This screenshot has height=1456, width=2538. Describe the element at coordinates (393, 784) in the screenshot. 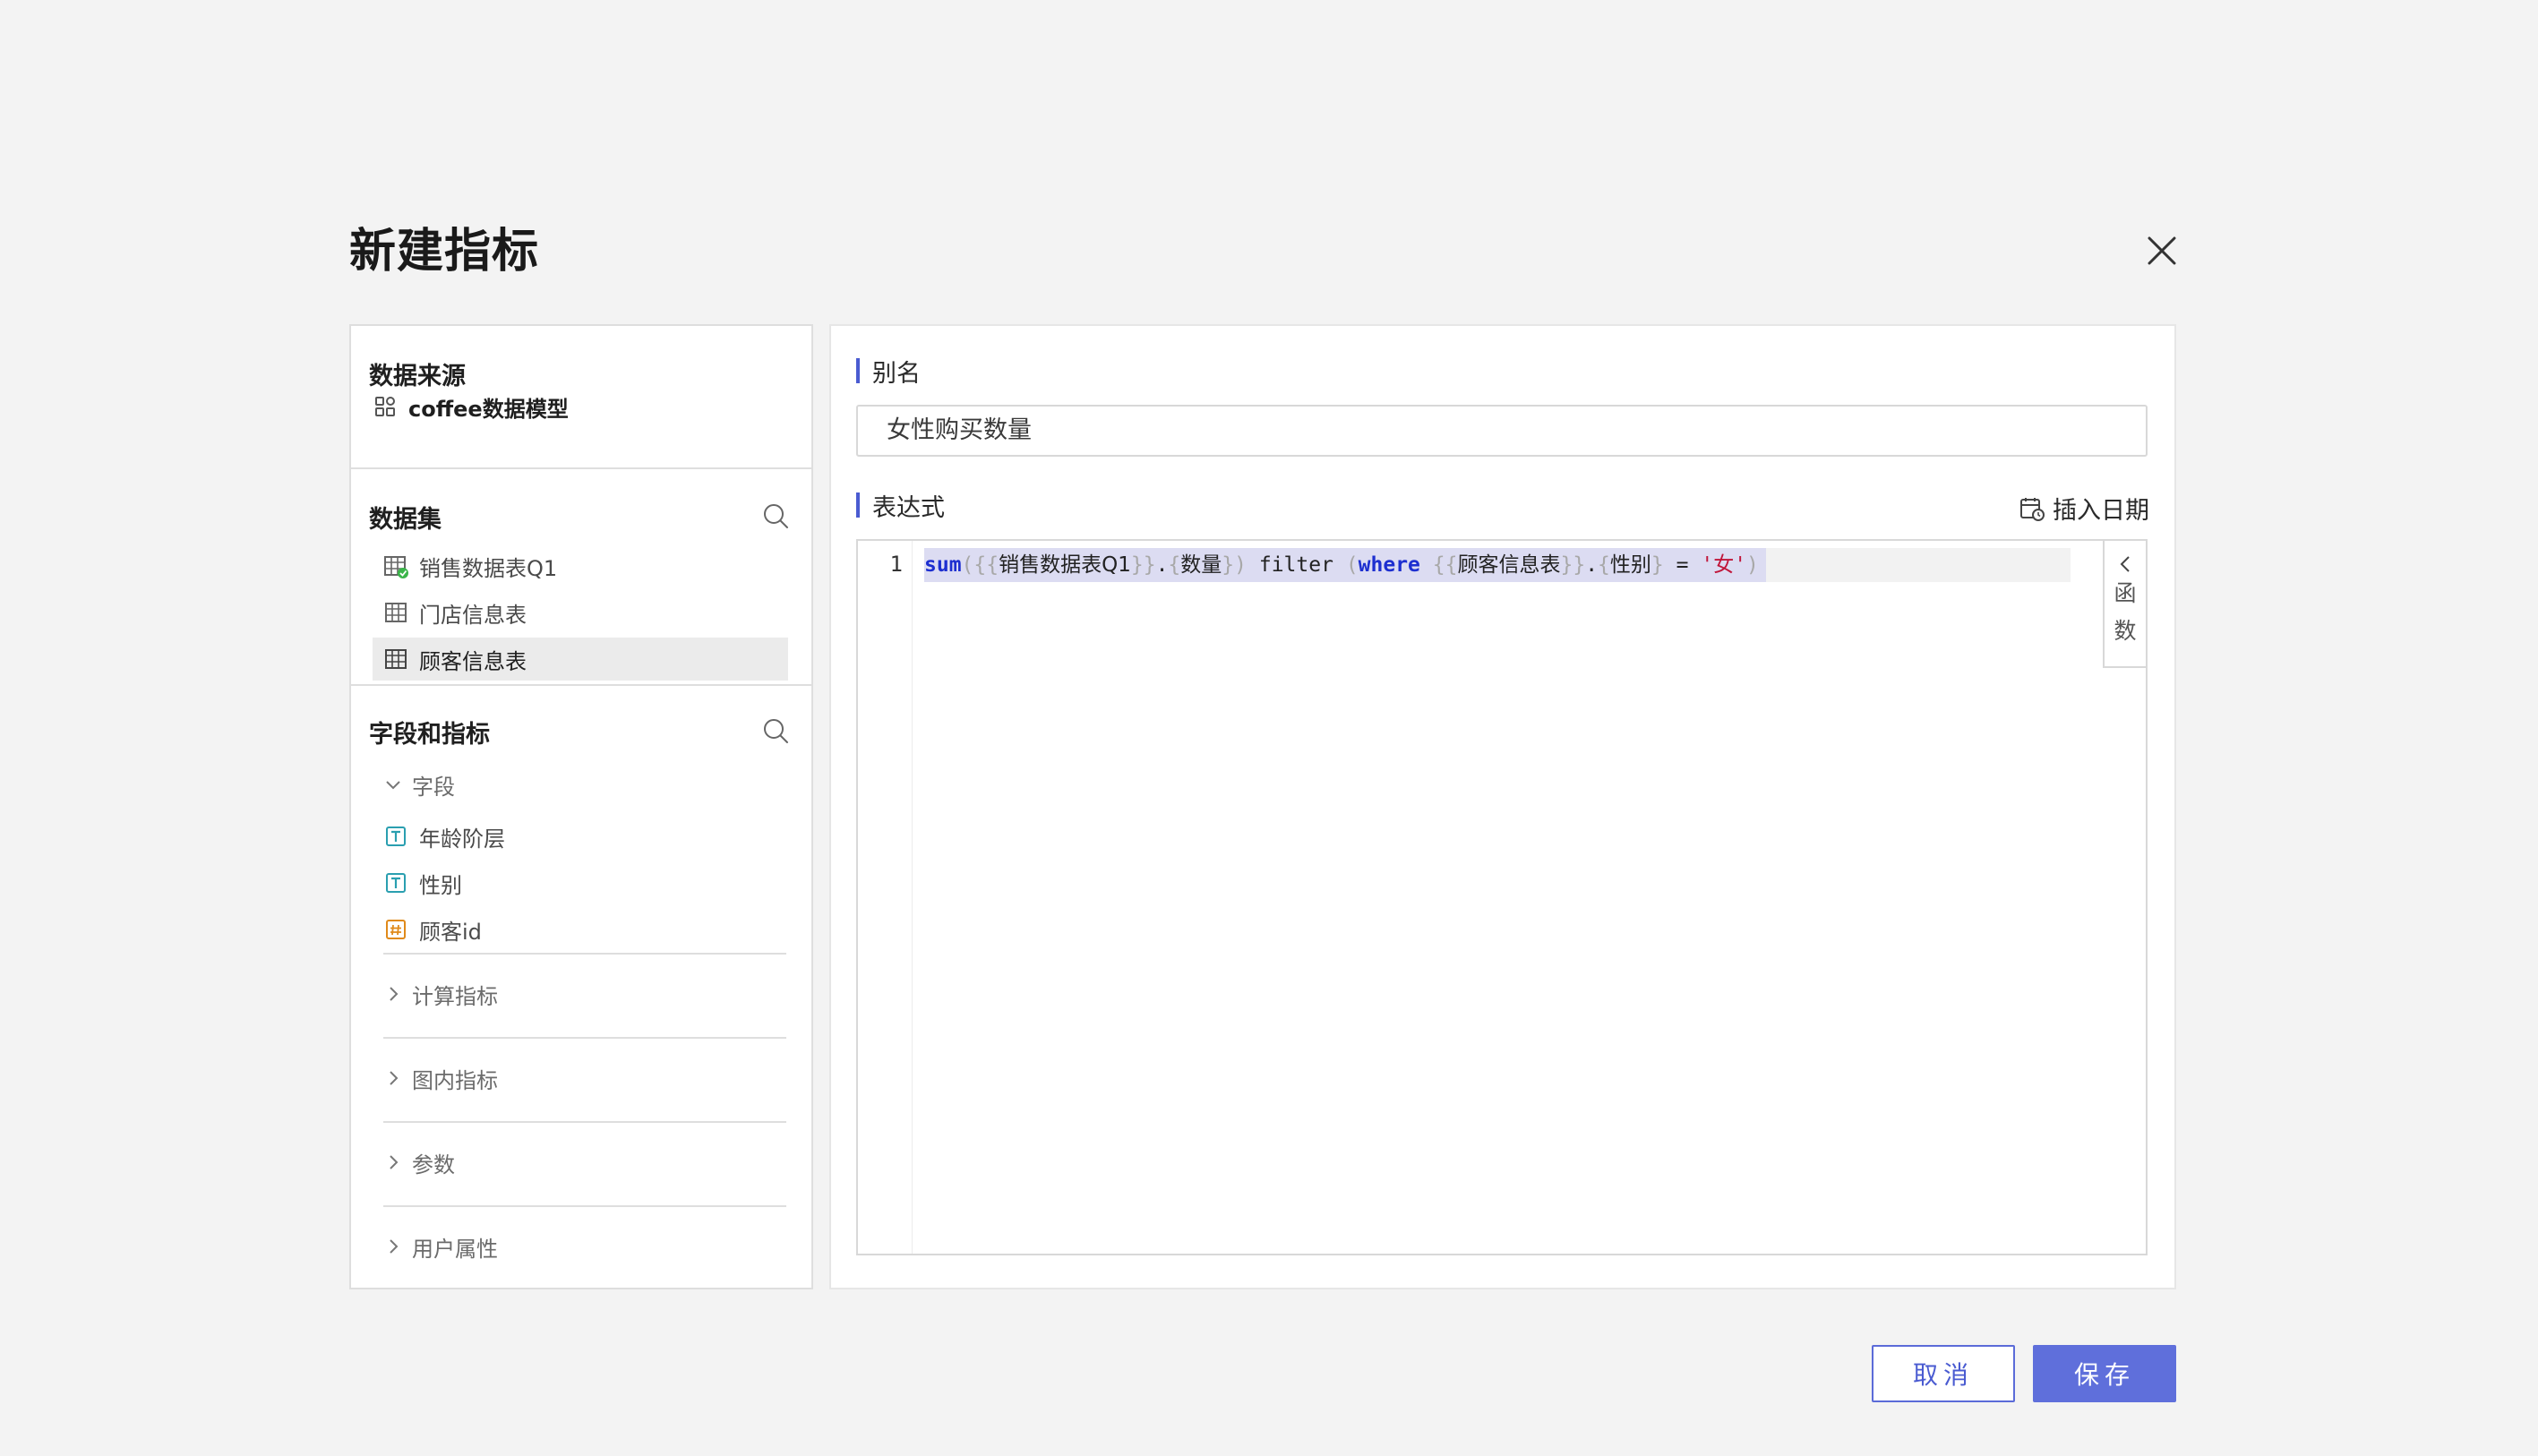

I see `chevron-down-icon` at that location.